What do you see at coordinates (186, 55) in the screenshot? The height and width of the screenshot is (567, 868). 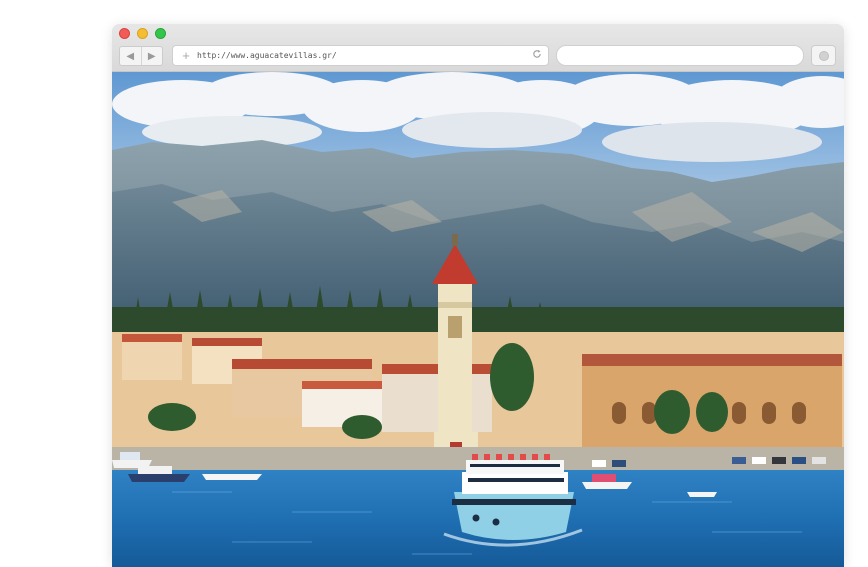 I see `plus-icon: +` at bounding box center [186, 55].